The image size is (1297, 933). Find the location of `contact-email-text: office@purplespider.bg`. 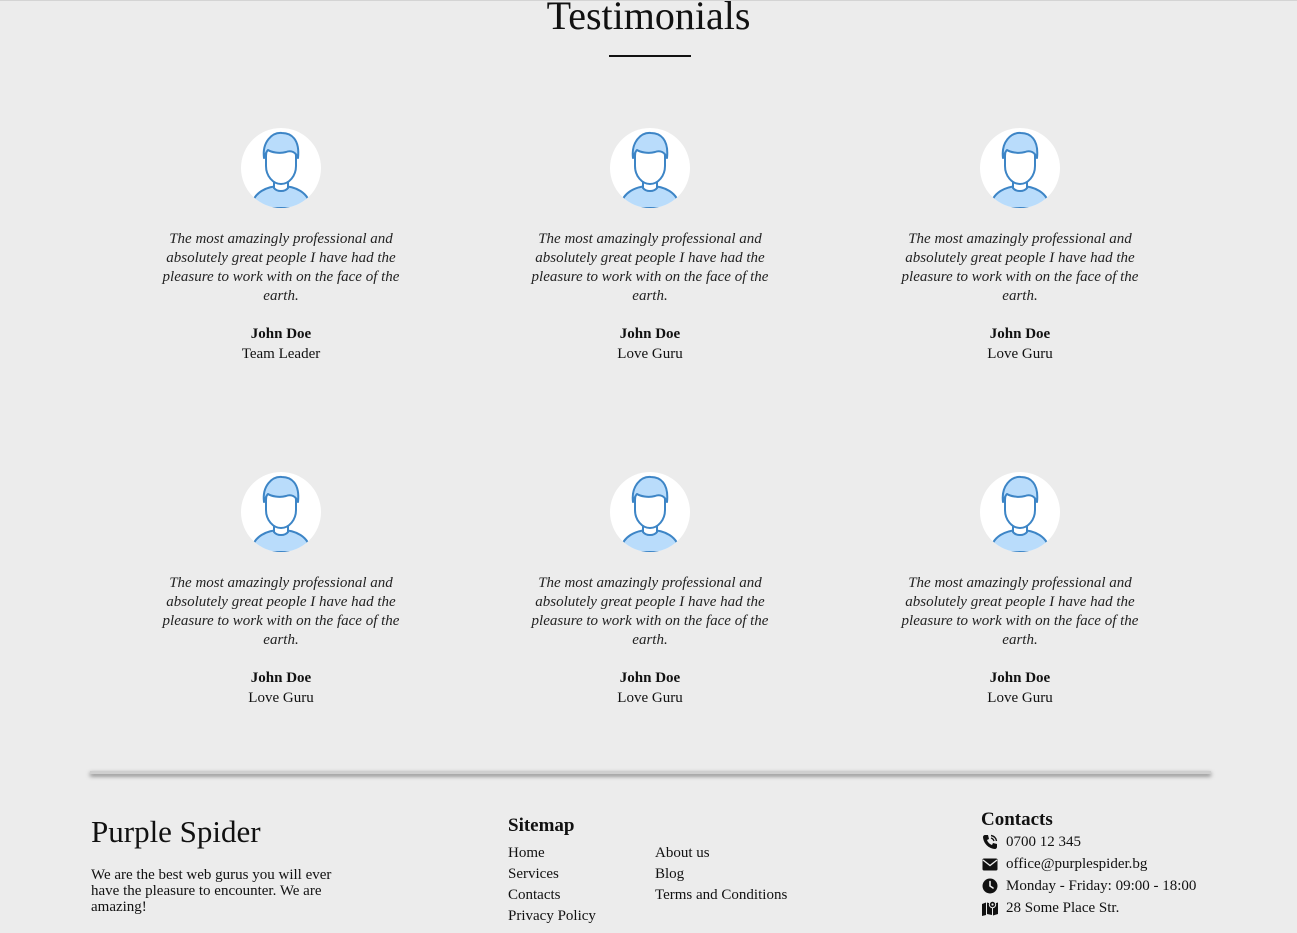

contact-email-text: office@purplespider.bg is located at coordinates (1077, 864).